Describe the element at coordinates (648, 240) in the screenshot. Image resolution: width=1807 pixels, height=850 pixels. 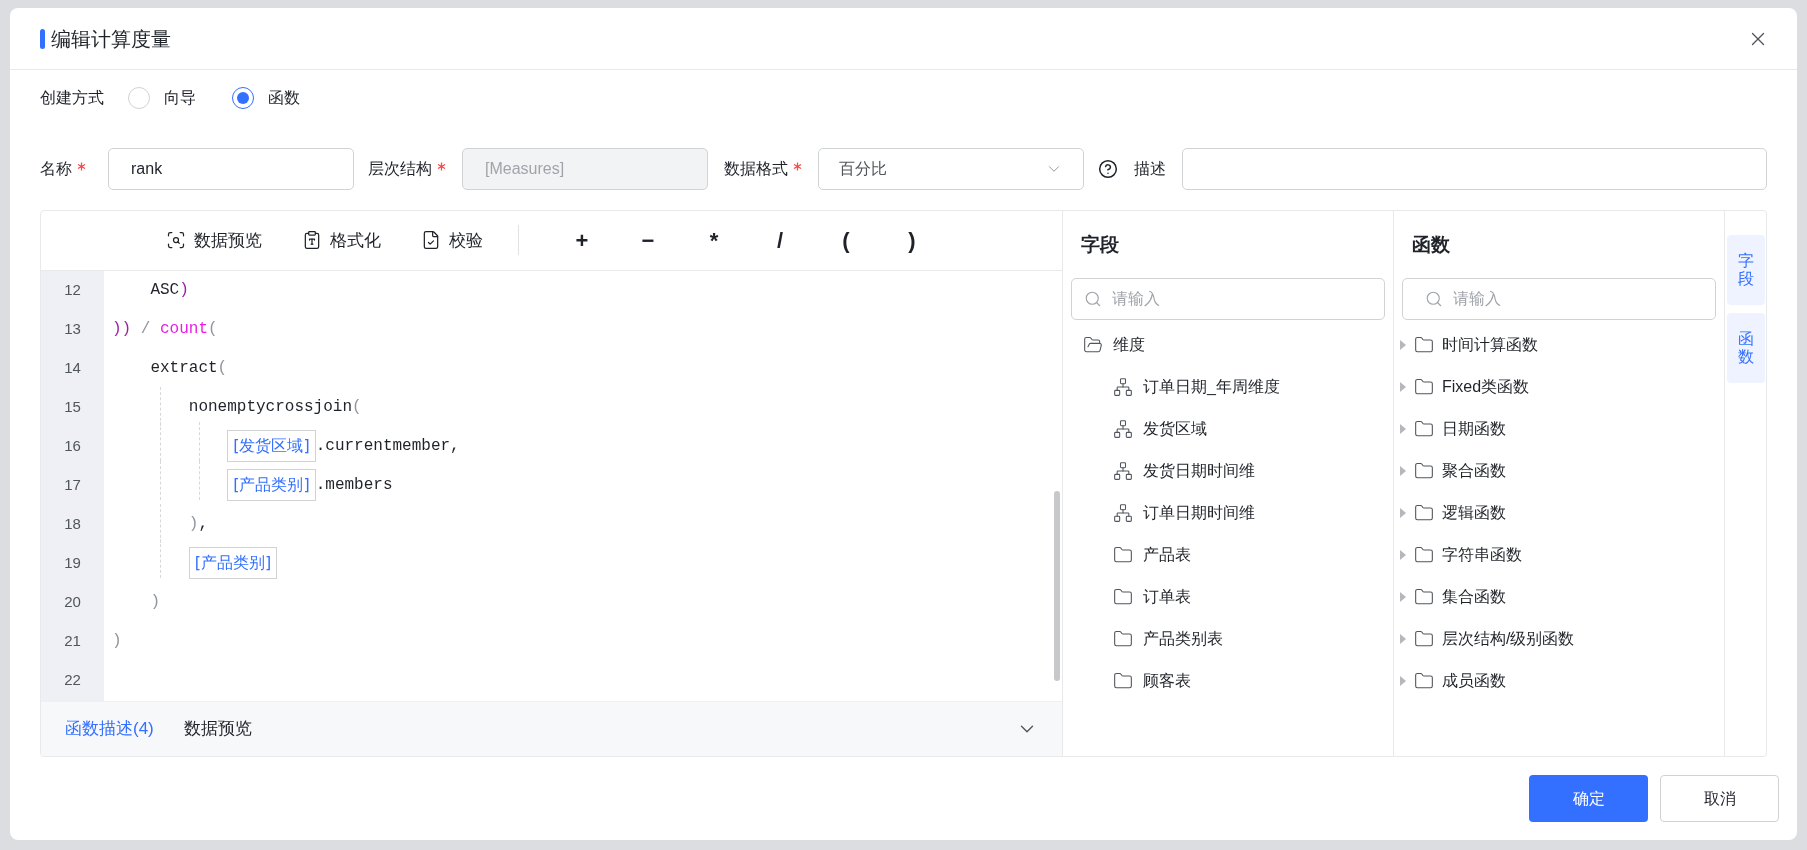
I see `operator-button: −` at that location.